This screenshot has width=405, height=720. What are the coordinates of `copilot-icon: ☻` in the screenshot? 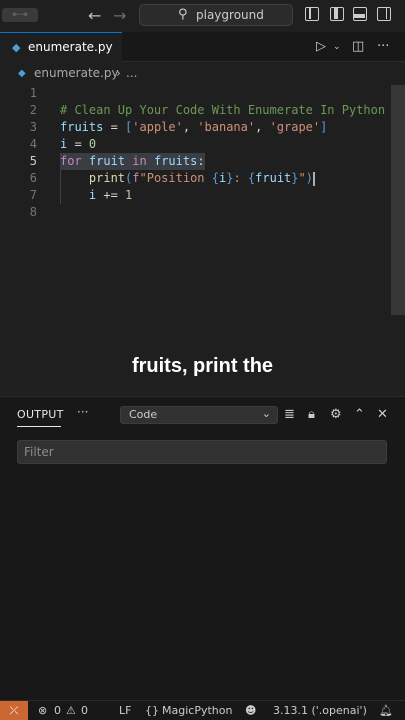 It's located at (250, 710).